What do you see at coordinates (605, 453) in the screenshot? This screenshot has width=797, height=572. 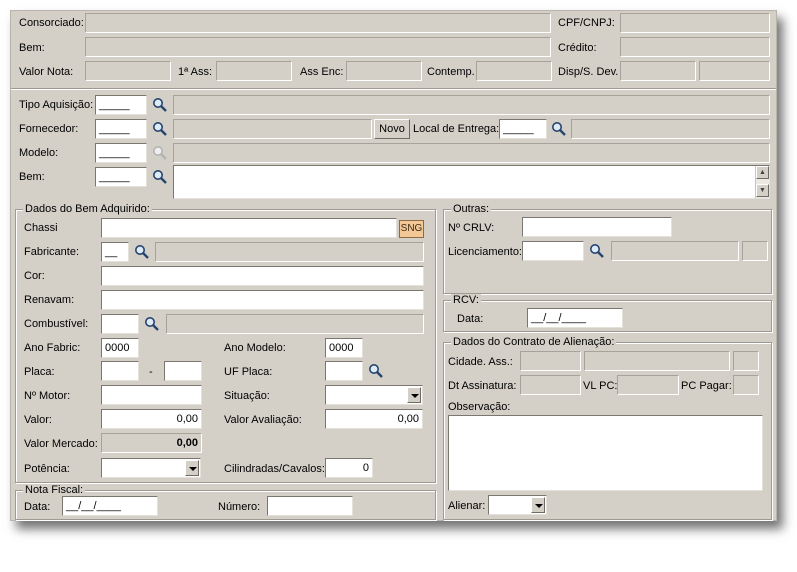 I see `observacao-textarea` at bounding box center [605, 453].